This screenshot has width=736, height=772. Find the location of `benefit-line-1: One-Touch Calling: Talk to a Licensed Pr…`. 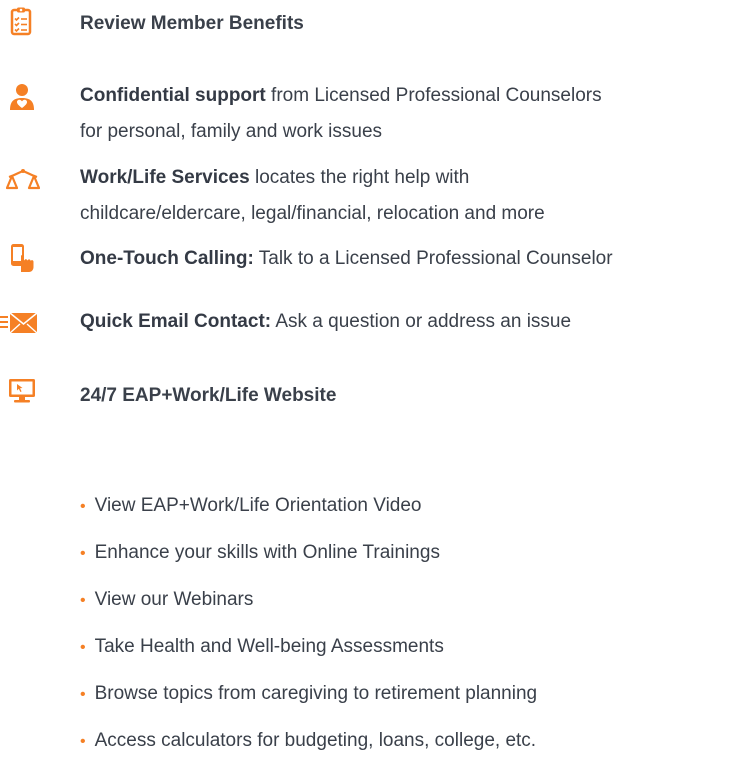

benefit-line-1: One-Touch Calling: Talk to a Licensed Pr… is located at coordinates (346, 259).